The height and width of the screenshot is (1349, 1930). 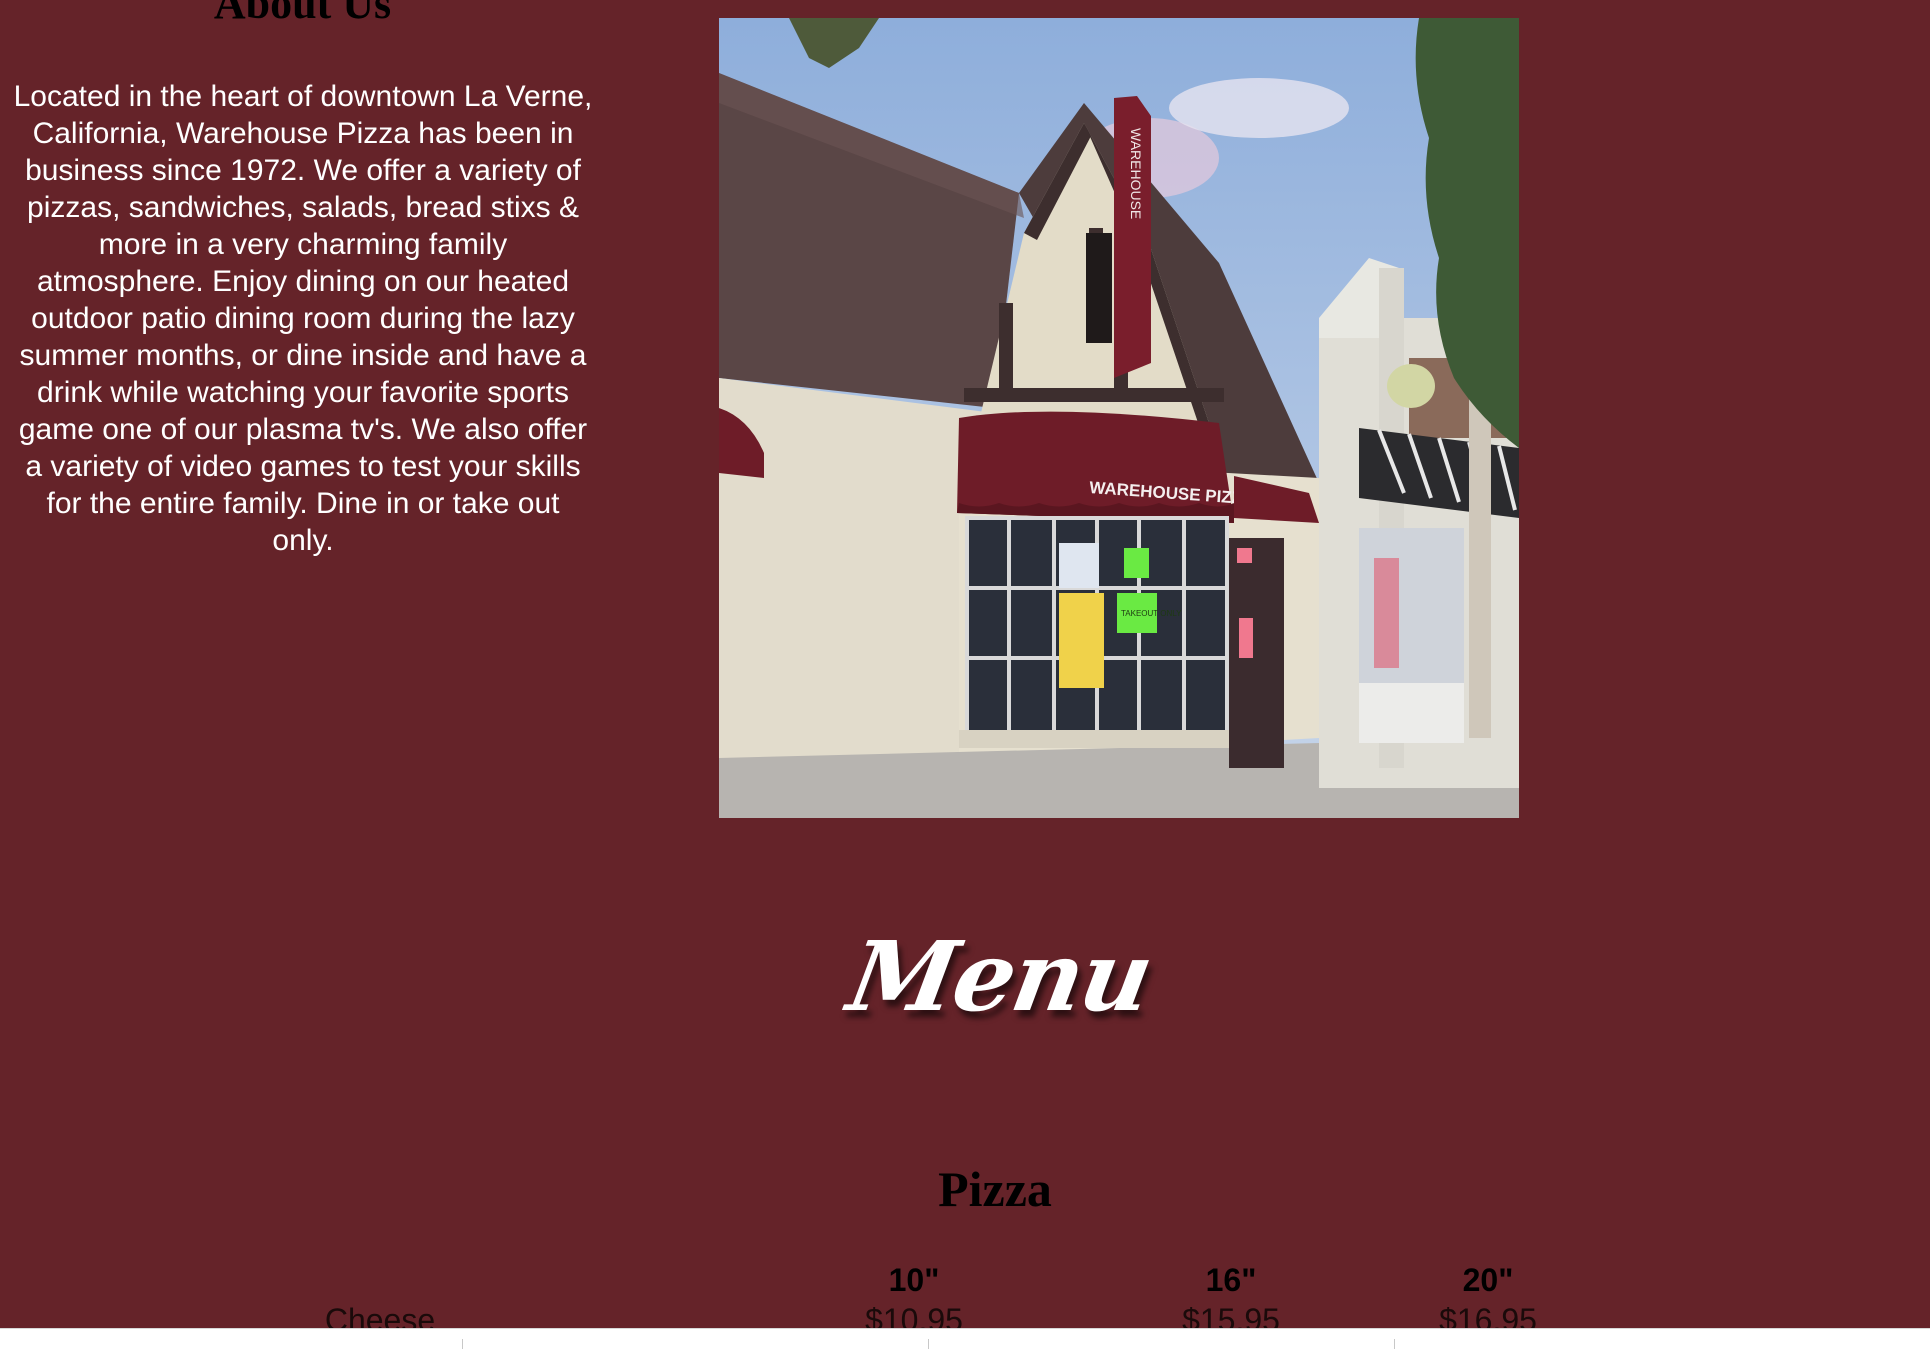 I want to click on size-header-10: 10", so click(x=914, y=1280).